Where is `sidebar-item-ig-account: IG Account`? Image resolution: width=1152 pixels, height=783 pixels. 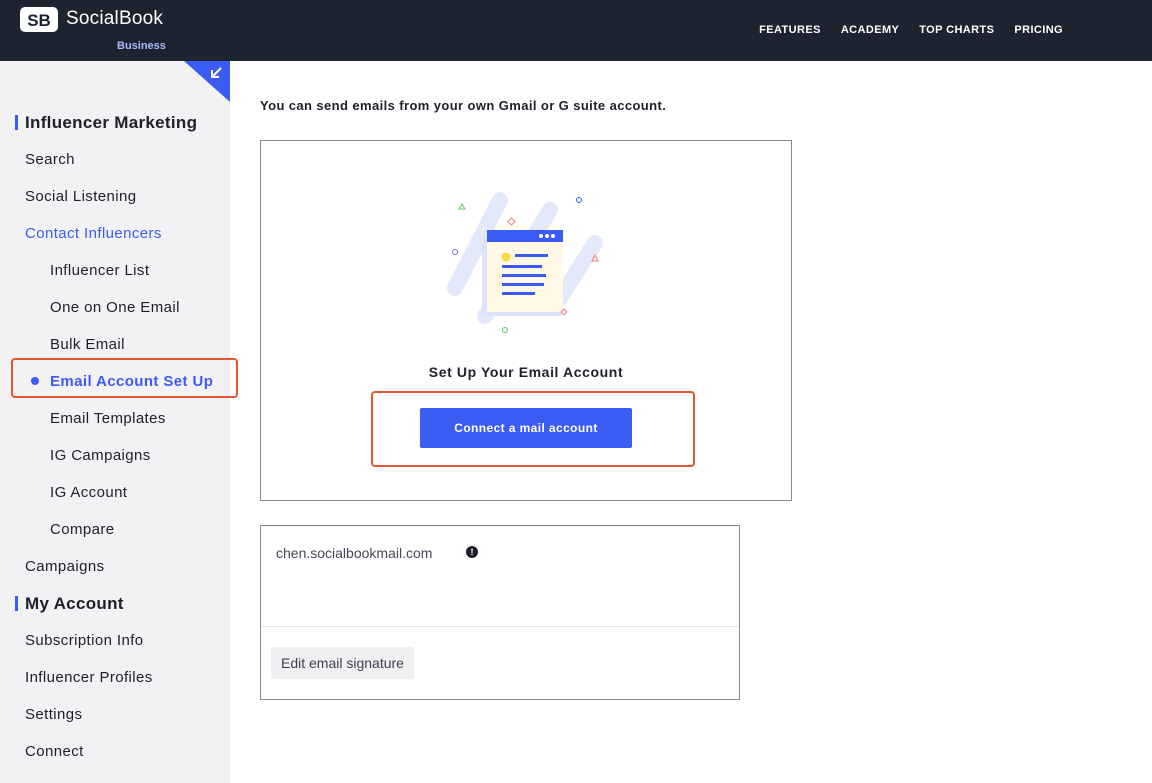 sidebar-item-ig-account: IG Account is located at coordinates (88, 492).